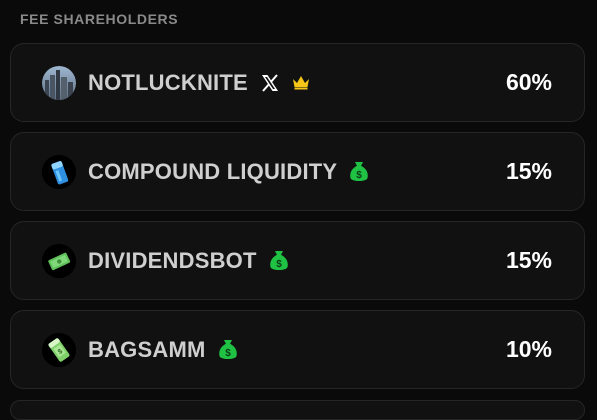 Image resolution: width=597 pixels, height=420 pixels. I want to click on x-logo-icon, so click(270, 83).